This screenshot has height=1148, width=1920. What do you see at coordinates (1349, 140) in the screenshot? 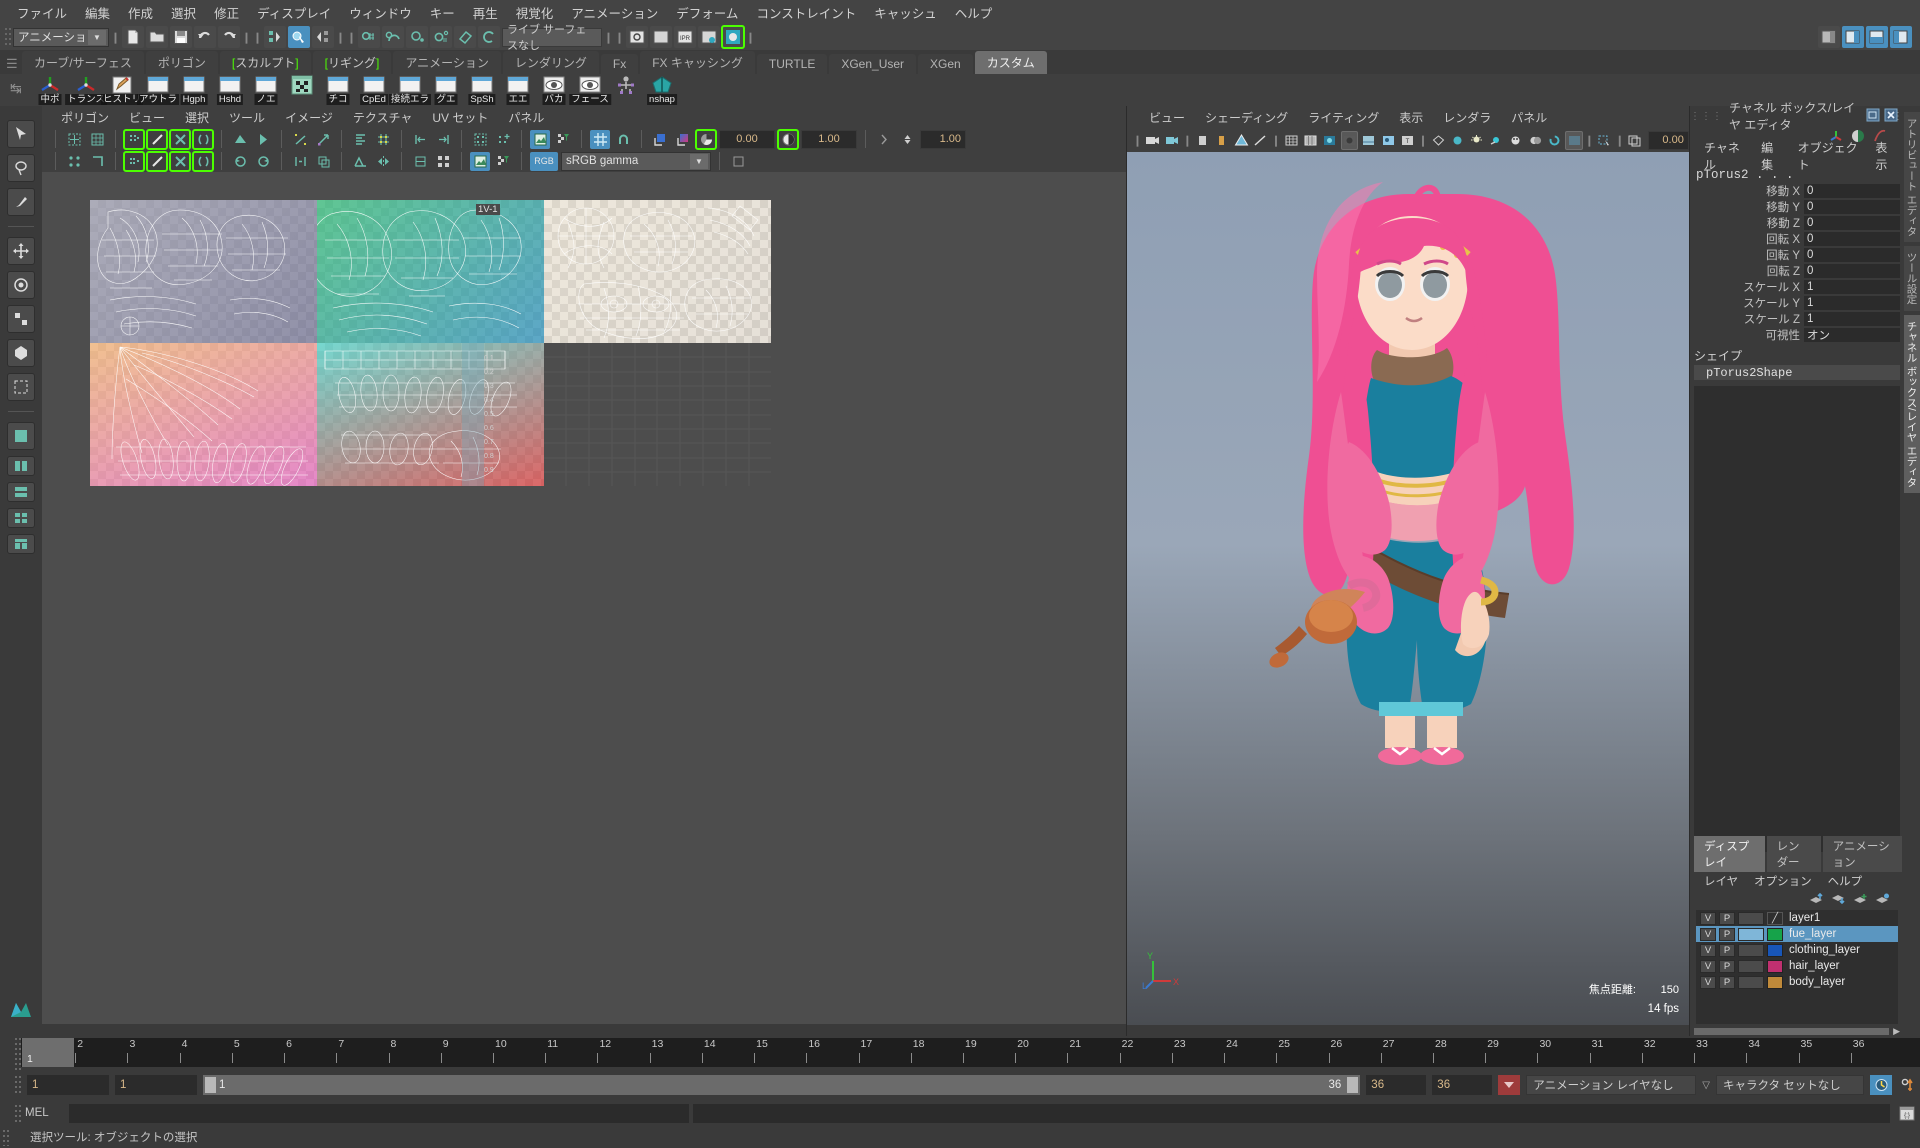
I see `vp-textured-icon` at bounding box center [1349, 140].